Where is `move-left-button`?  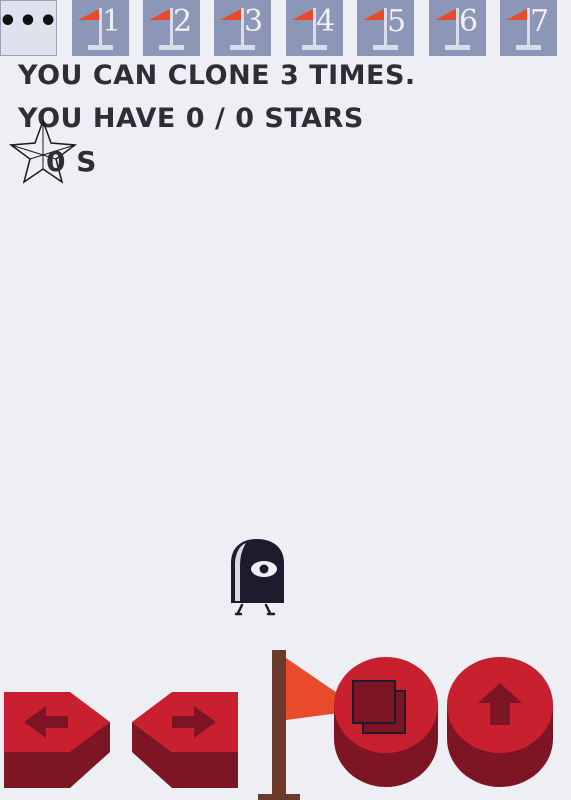
move-left-button is located at coordinates (58, 742).